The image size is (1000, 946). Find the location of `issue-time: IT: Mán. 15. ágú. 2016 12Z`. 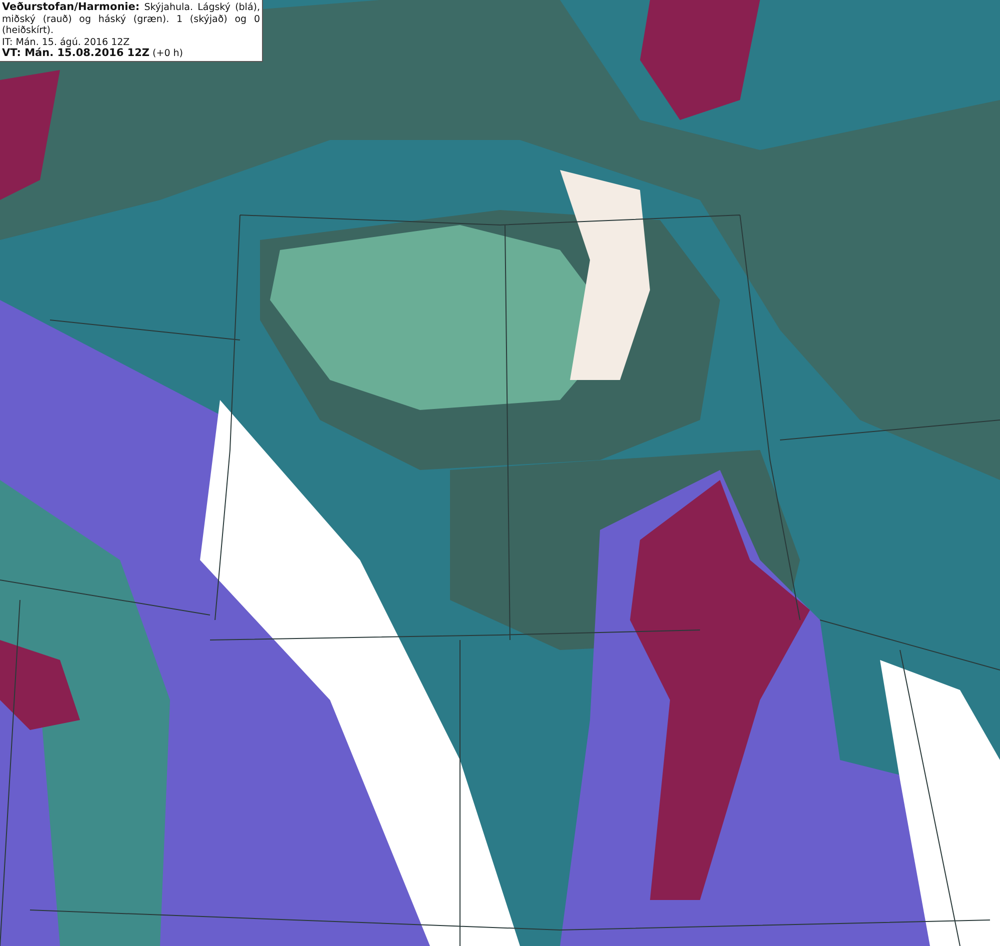

issue-time: IT: Mán. 15. ágú. 2016 12Z is located at coordinates (66, 42).